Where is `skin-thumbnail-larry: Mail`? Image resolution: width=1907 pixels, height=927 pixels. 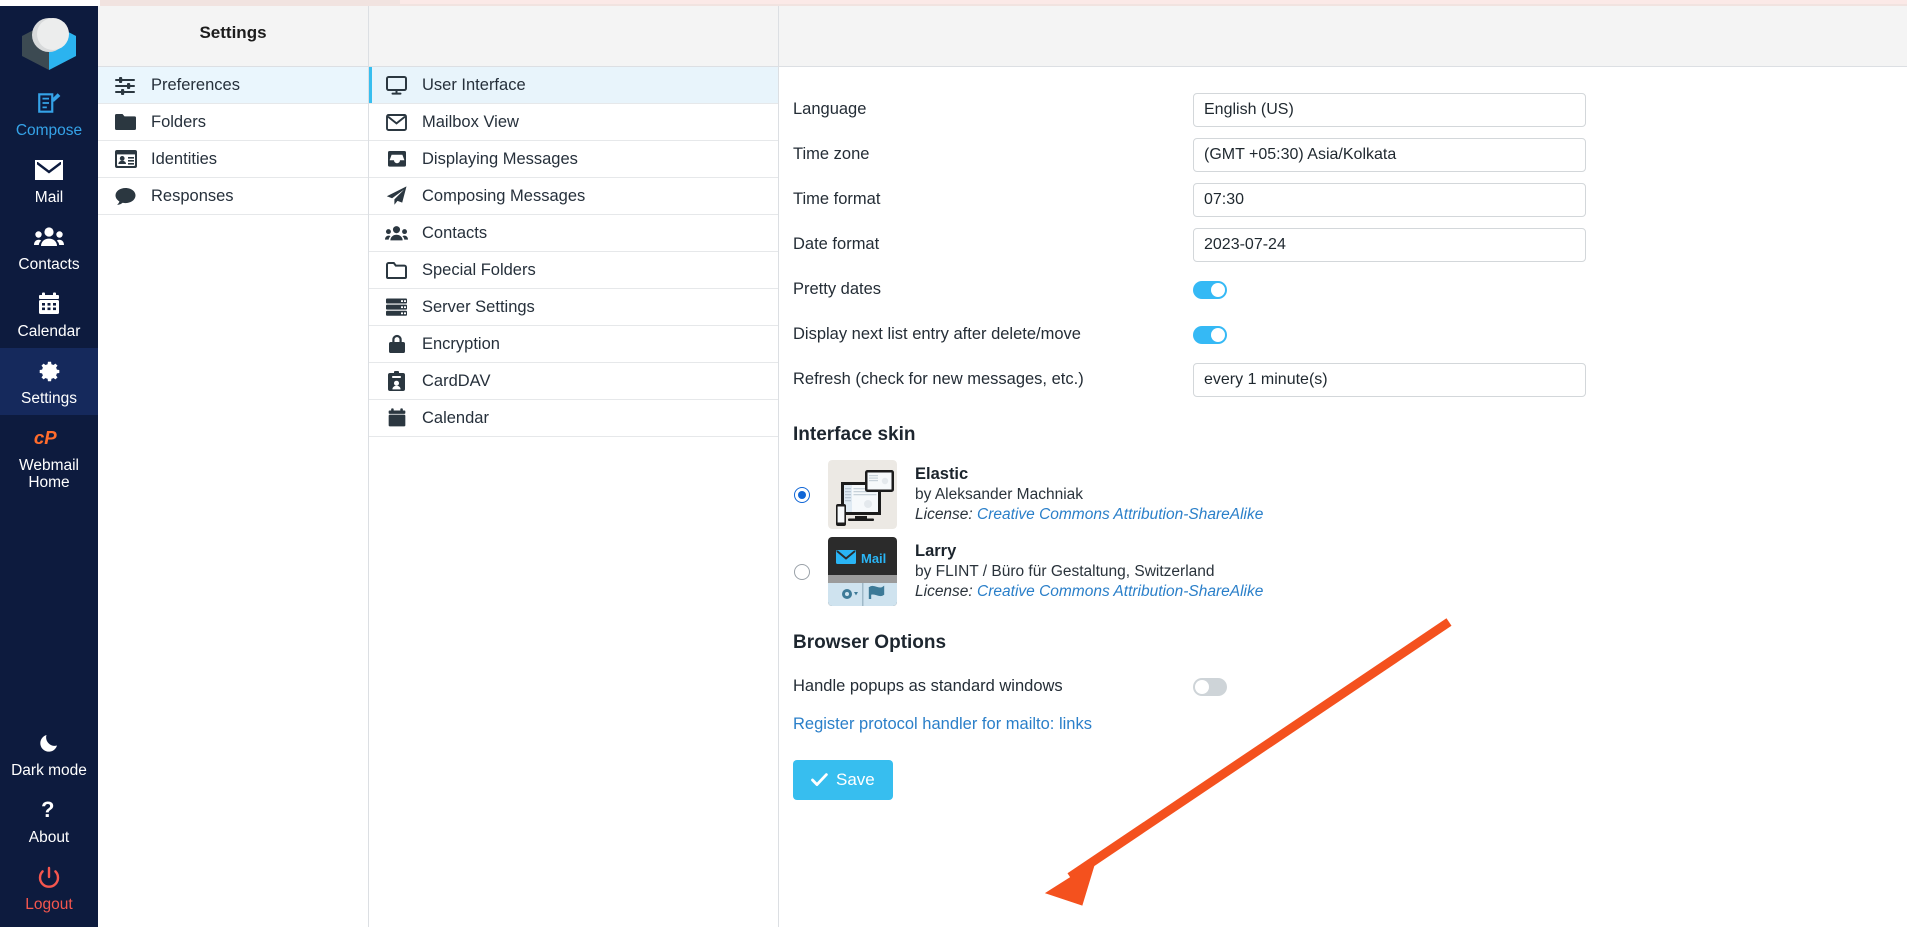
skin-thumbnail-larry: Mail is located at coordinates (862, 571).